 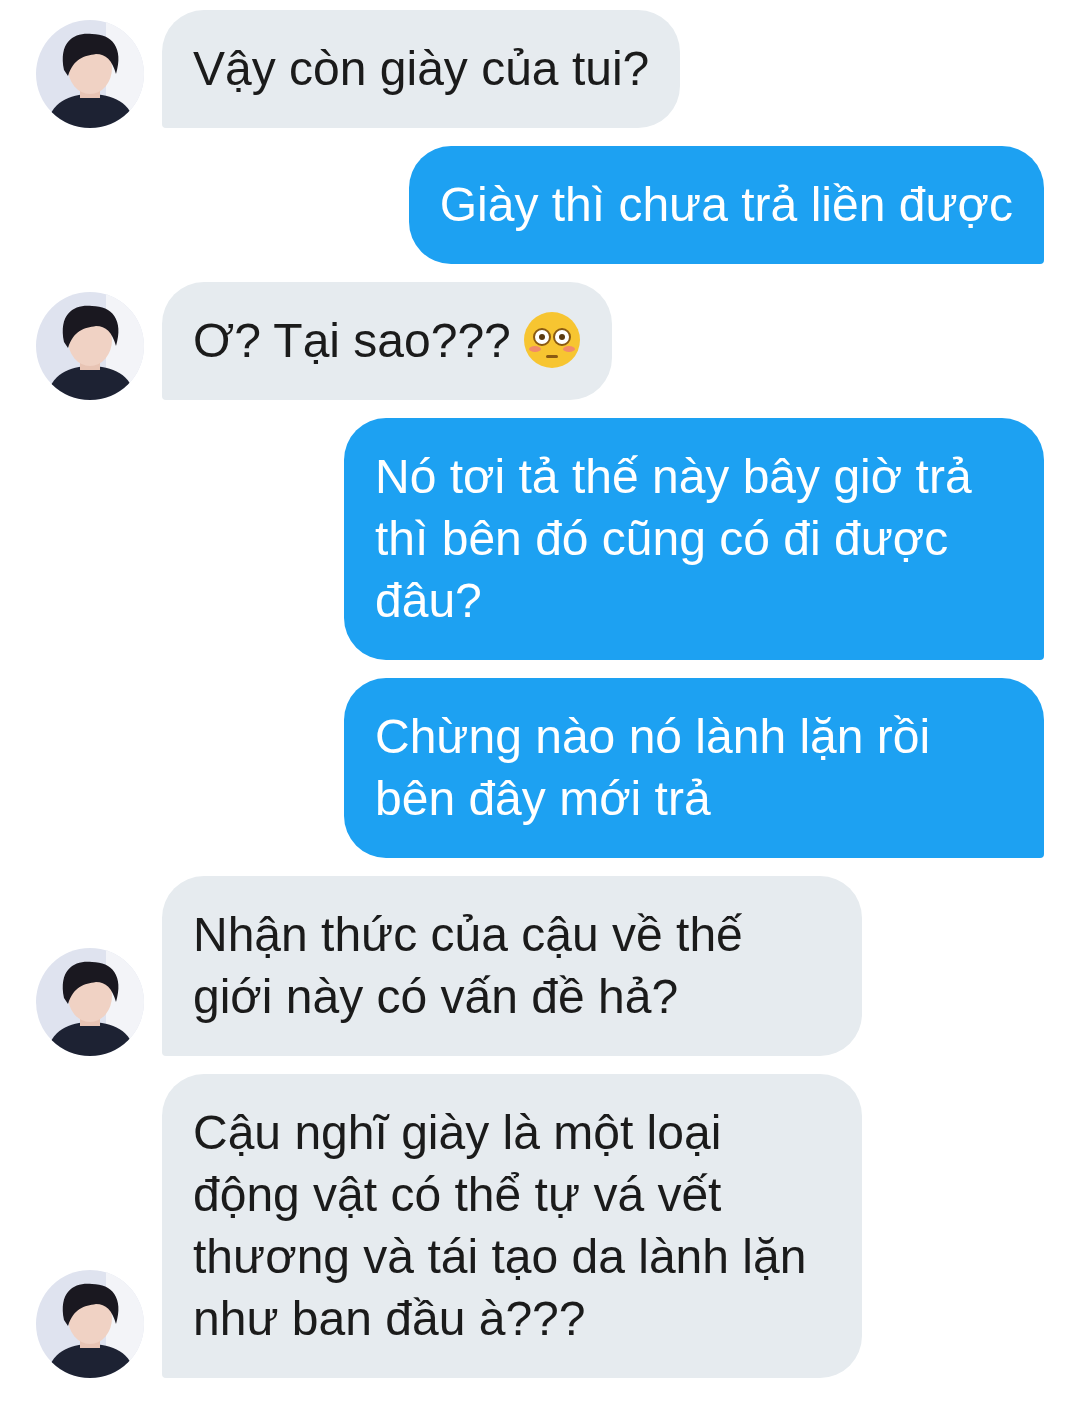 I want to click on message-text: Chừng nào nó lành lặn rồi bên đây mới trả, so click(x=653, y=767).